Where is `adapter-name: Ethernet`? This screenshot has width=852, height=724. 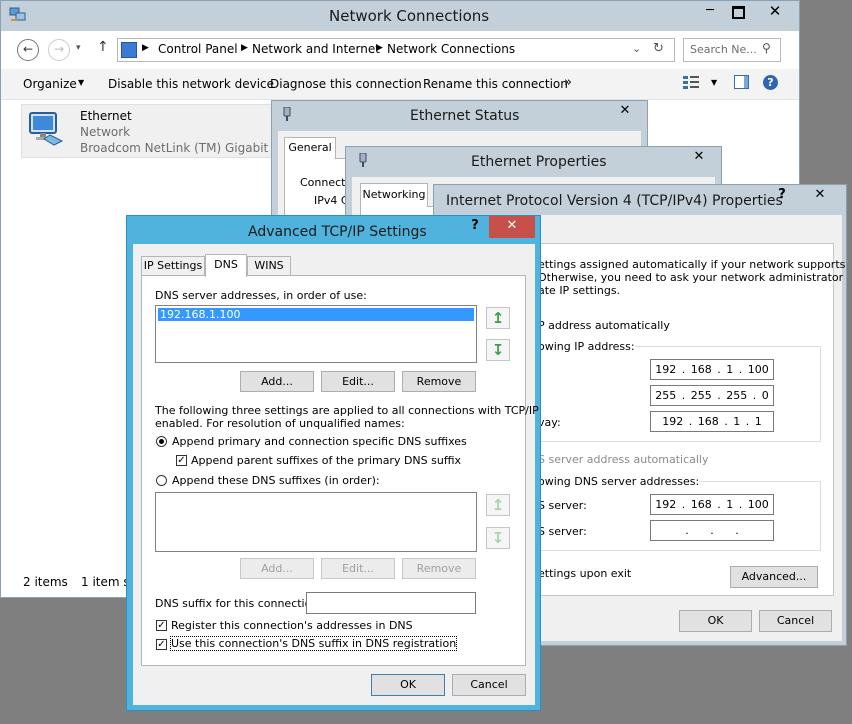 adapter-name: Ethernet is located at coordinates (106, 116).